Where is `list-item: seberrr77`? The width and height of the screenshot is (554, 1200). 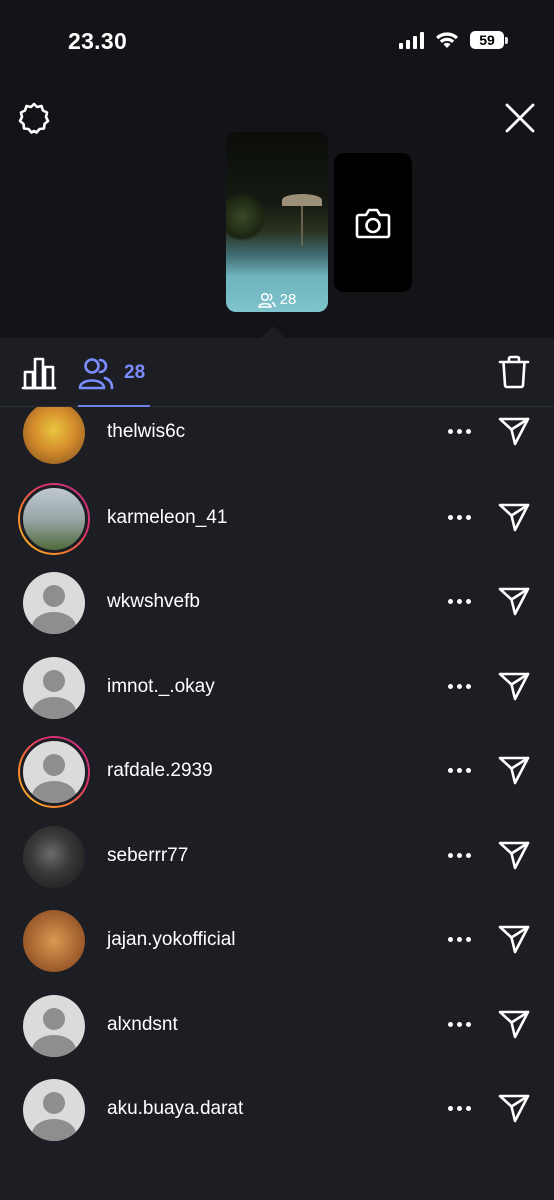
list-item: seberrr77 is located at coordinates (277, 863).